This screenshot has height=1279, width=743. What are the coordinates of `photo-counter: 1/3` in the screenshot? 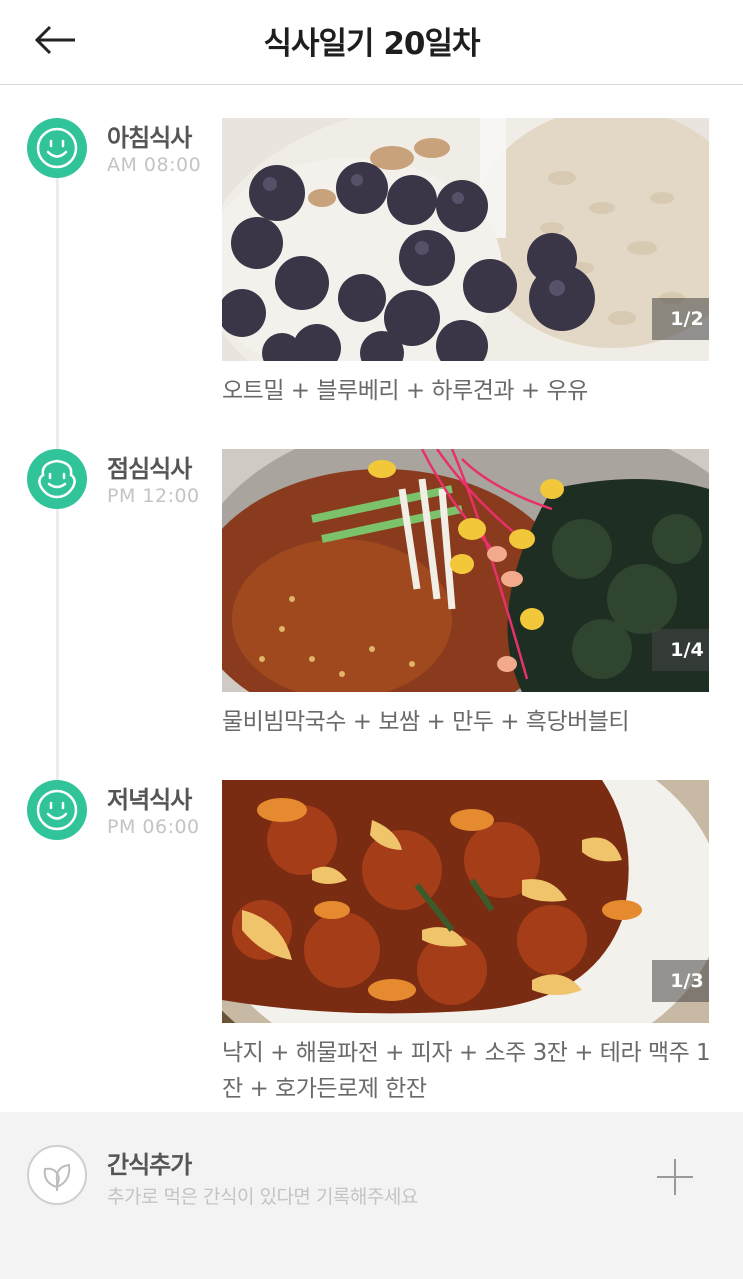 It's located at (680, 981).